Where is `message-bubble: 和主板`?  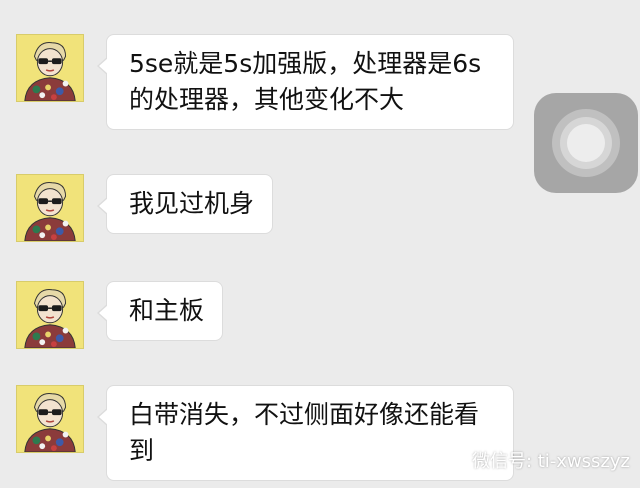 message-bubble: 和主板 is located at coordinates (160, 311).